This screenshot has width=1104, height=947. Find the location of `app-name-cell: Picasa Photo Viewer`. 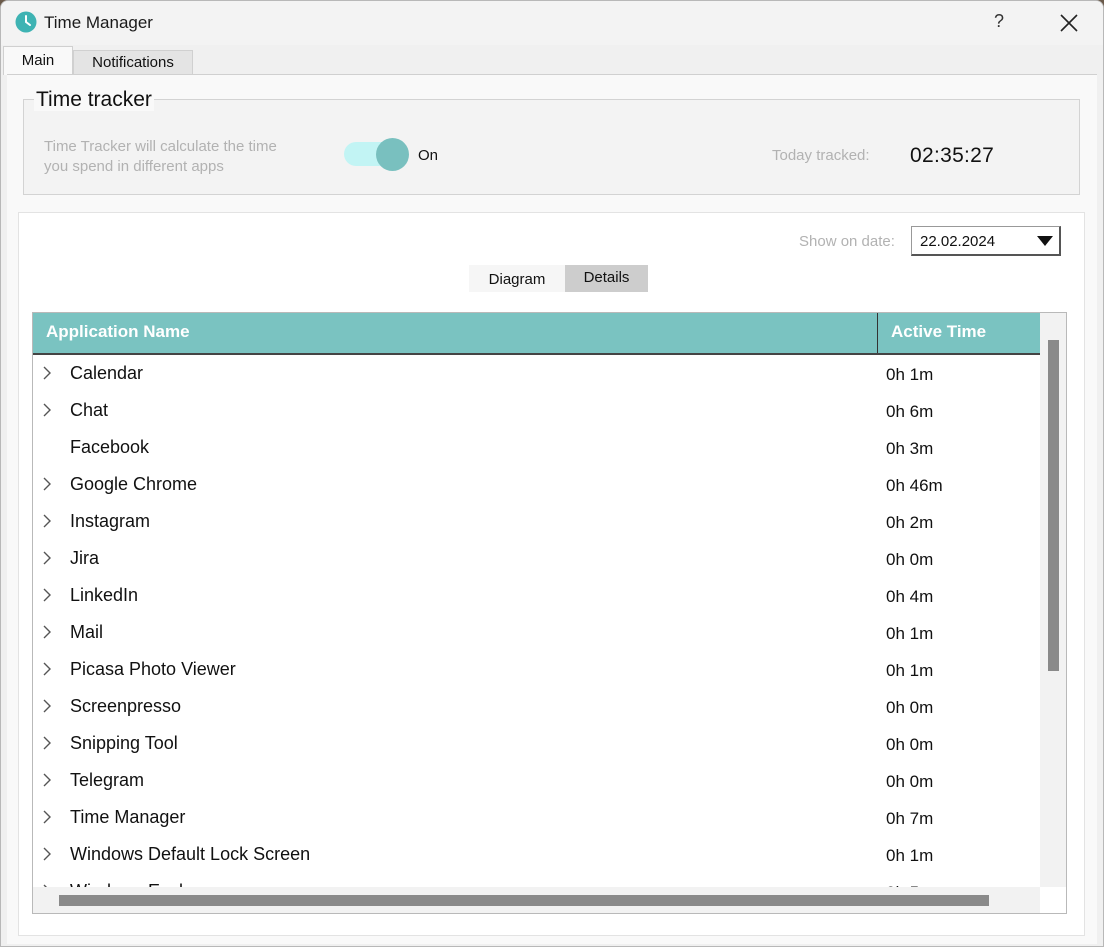

app-name-cell: Picasa Photo Viewer is located at coordinates (153, 669).